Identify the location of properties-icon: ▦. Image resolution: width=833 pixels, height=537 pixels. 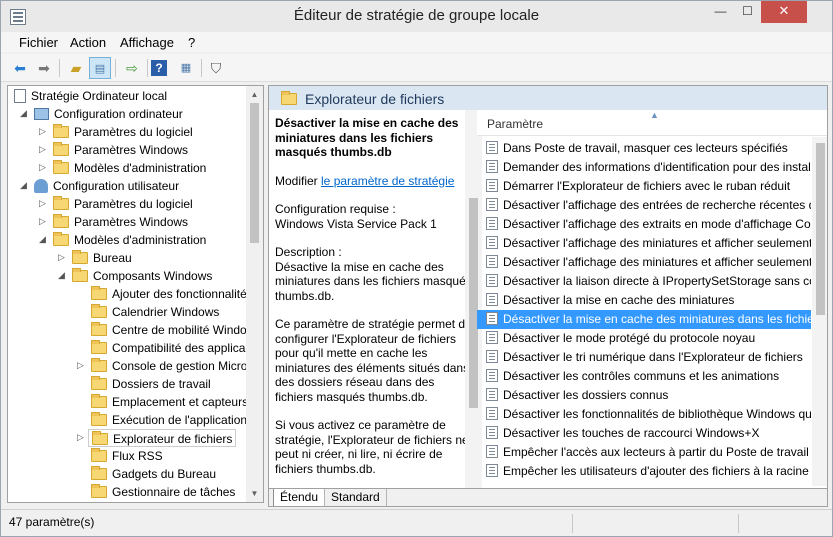
(186, 68).